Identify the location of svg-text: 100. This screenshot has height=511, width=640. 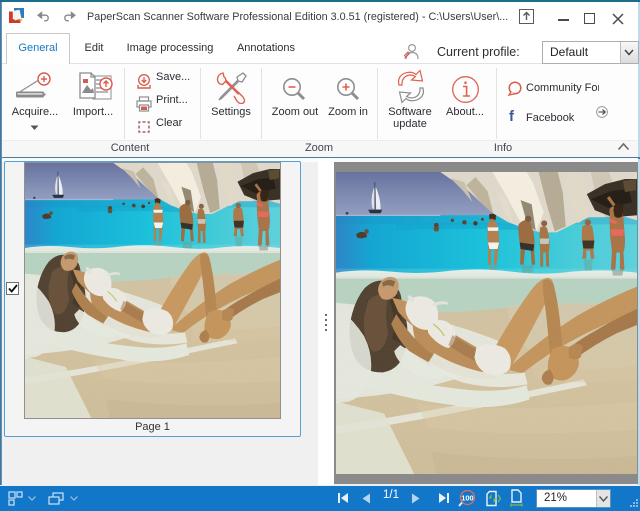
(467, 497).